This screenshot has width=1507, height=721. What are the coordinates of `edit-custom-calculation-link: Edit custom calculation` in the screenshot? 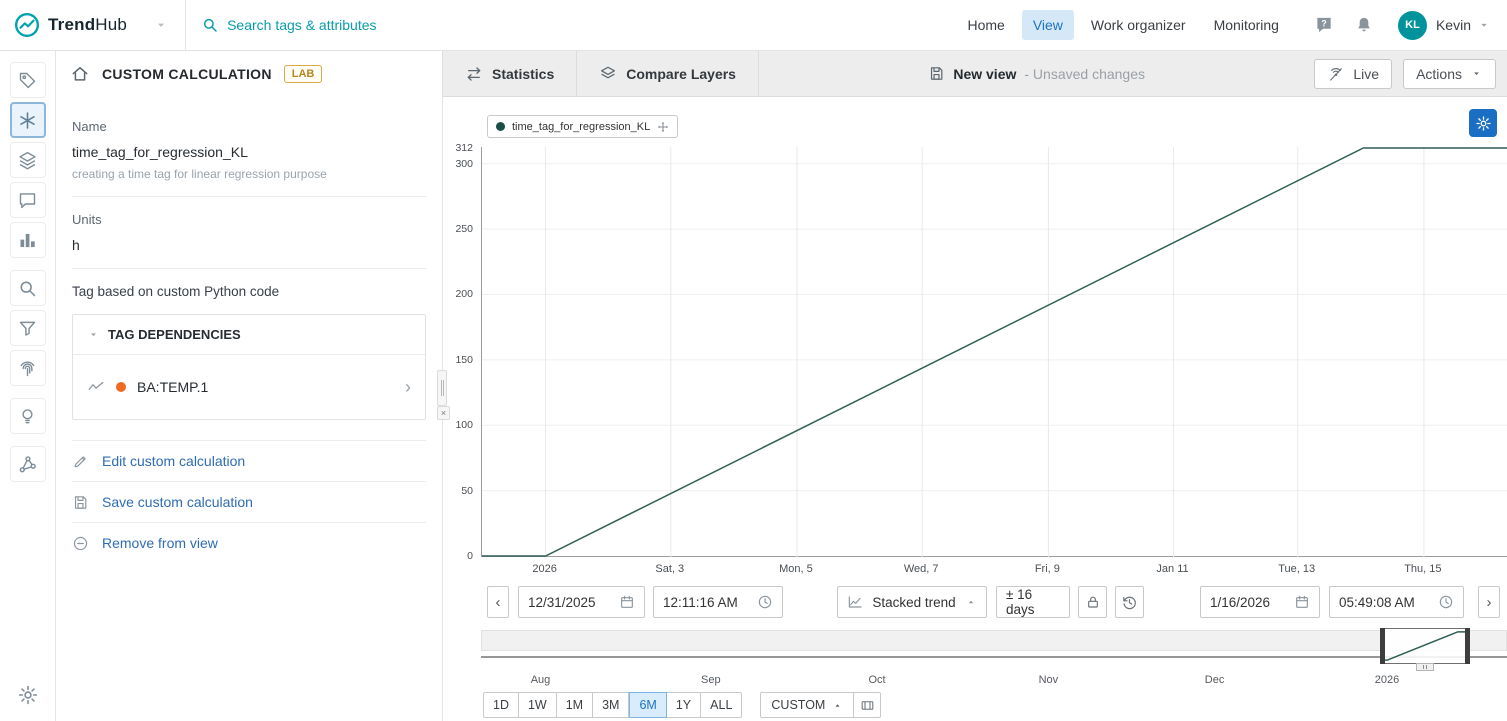 It's located at (249, 460).